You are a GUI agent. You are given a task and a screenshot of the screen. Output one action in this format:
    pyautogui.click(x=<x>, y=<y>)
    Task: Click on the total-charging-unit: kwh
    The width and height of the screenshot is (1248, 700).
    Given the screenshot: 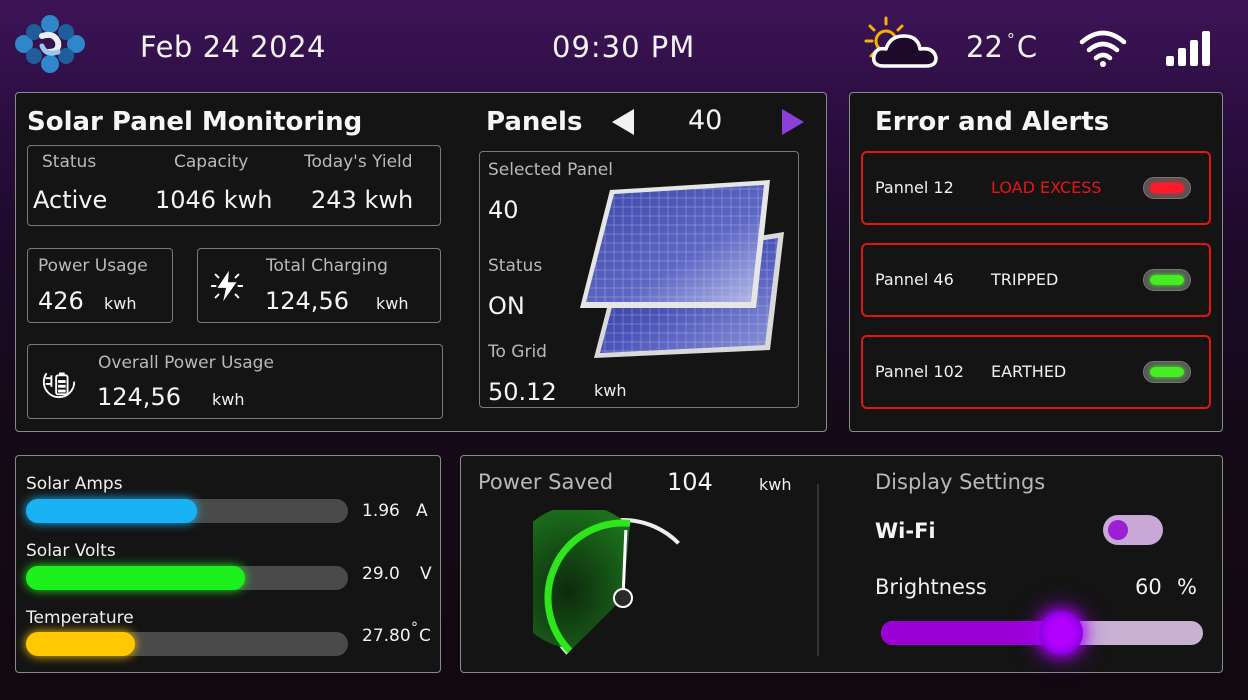 What is the action you would take?
    pyautogui.click(x=392, y=303)
    